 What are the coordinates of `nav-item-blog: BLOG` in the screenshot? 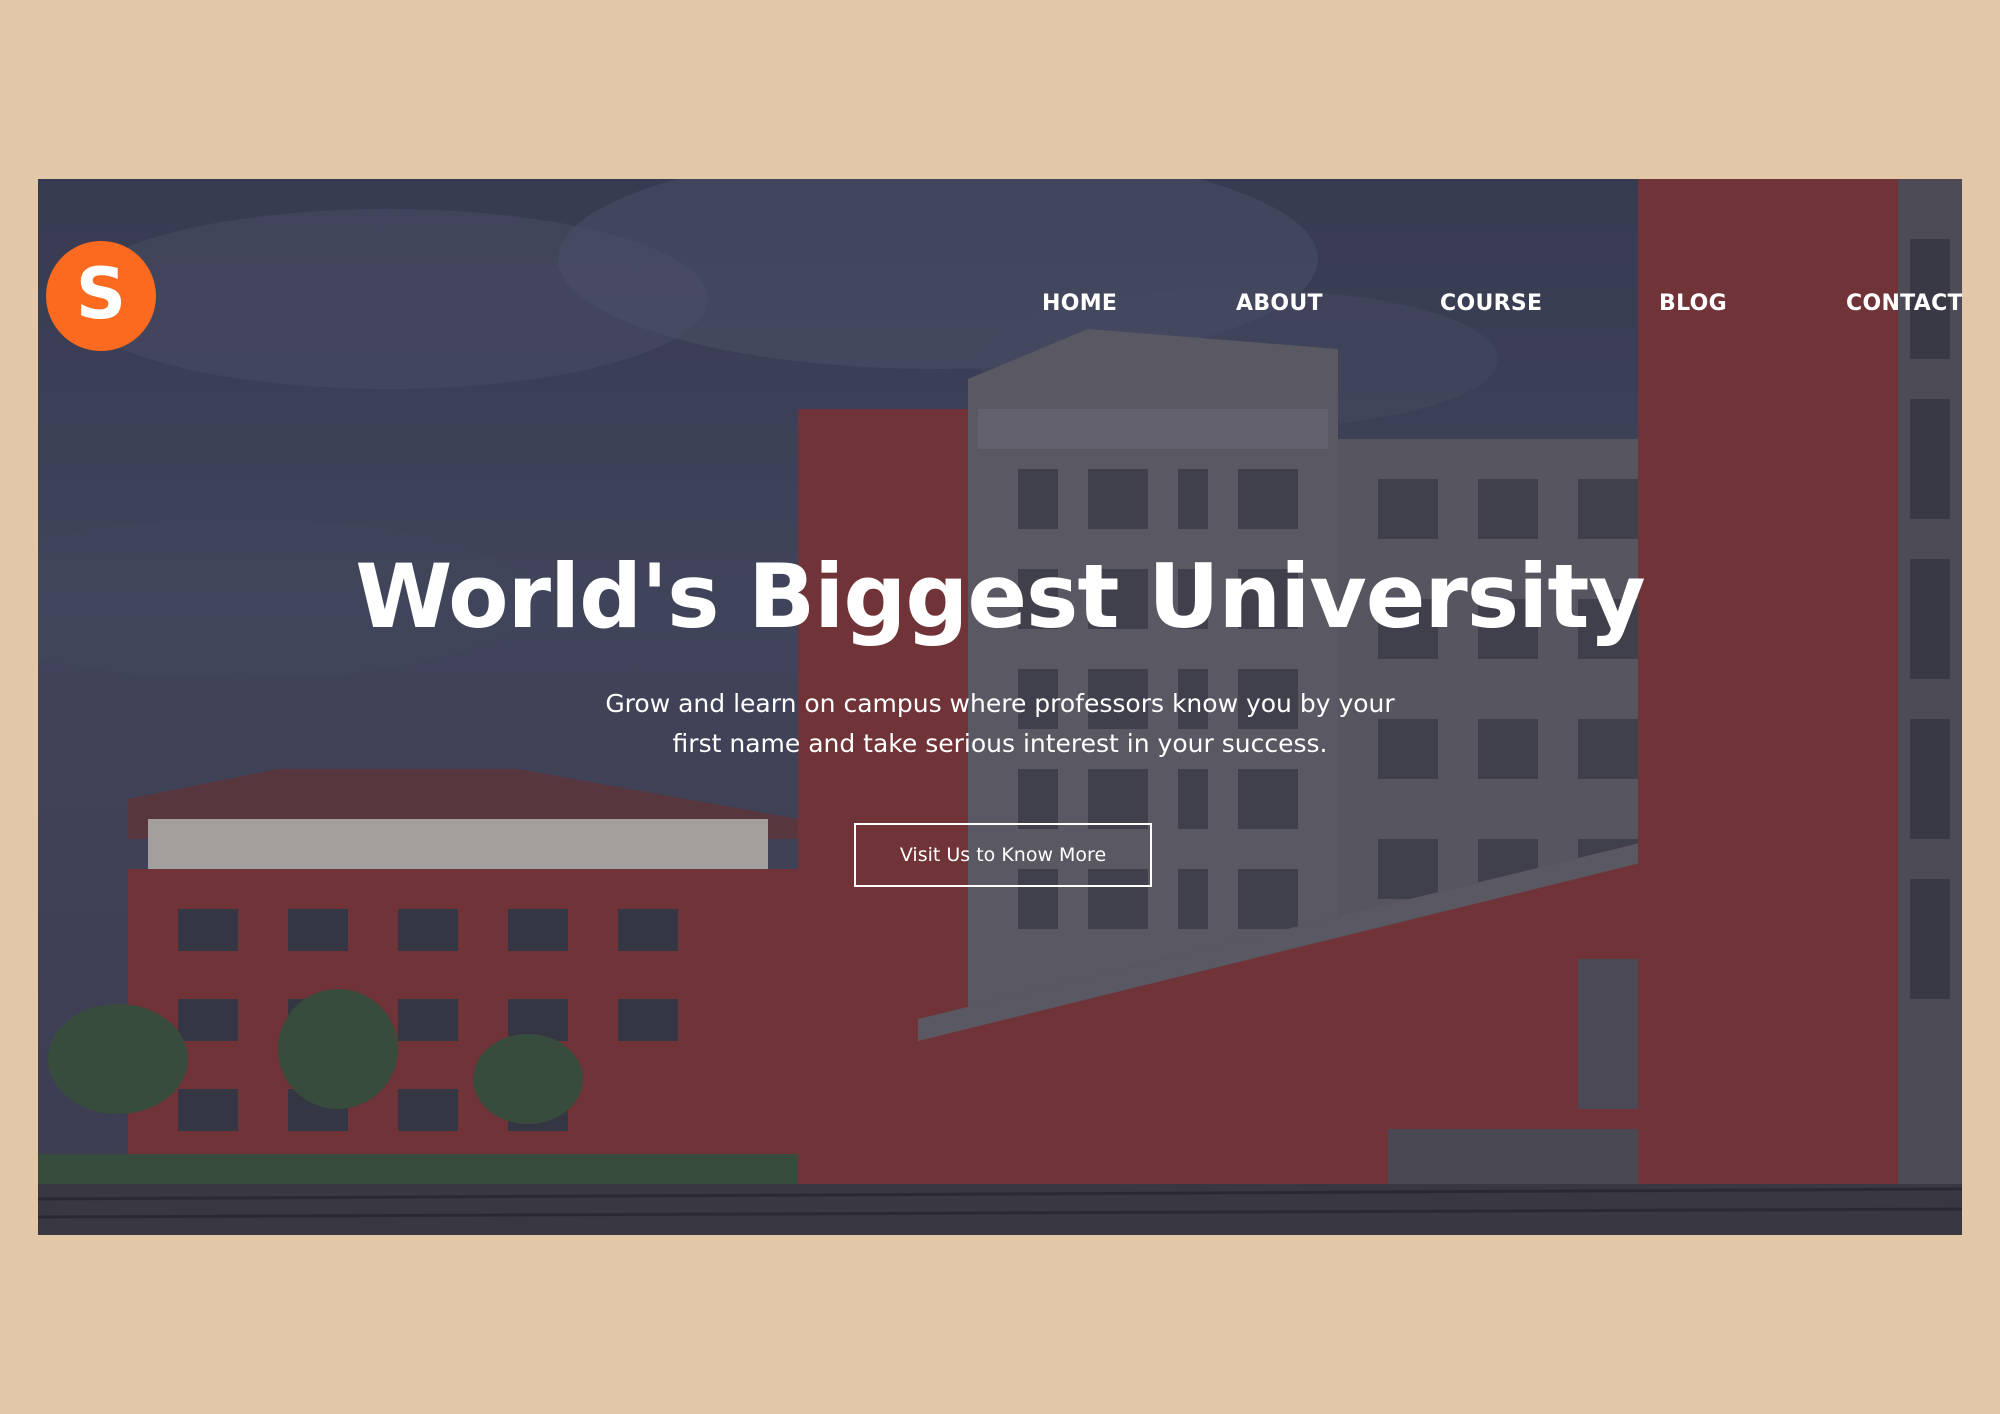 It's located at (1693, 303).